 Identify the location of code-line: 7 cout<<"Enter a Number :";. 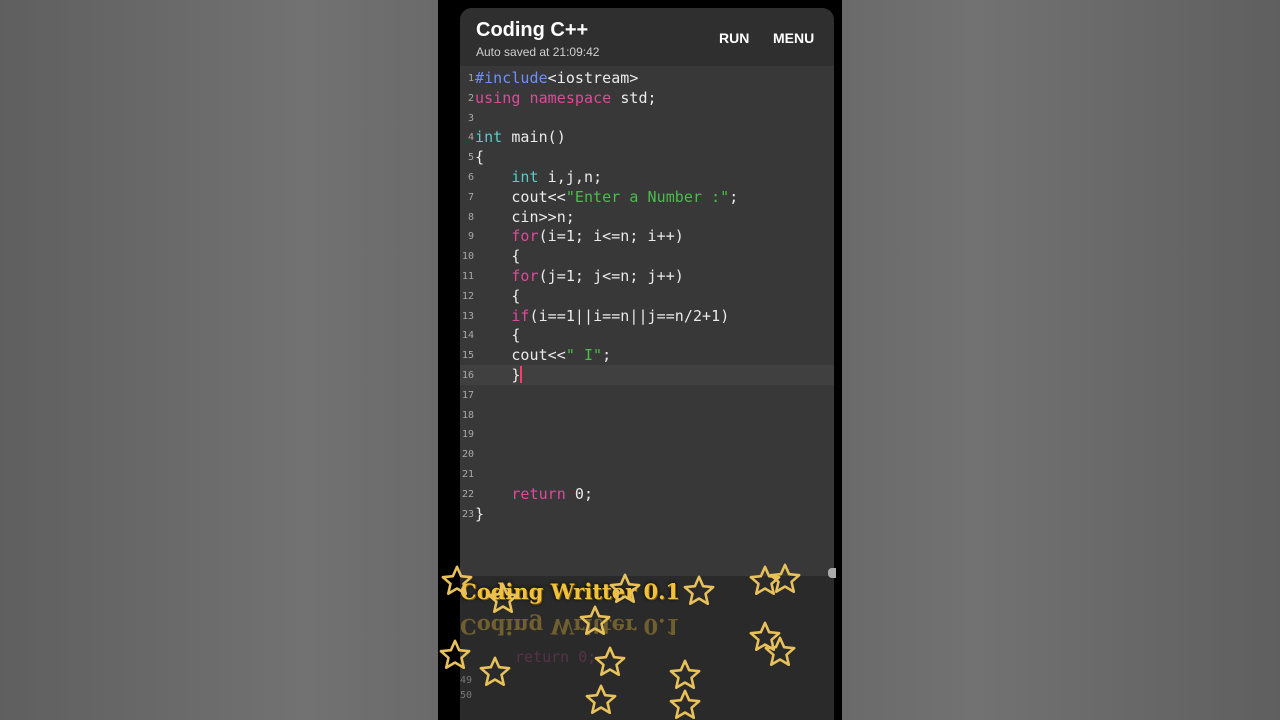
(647, 197).